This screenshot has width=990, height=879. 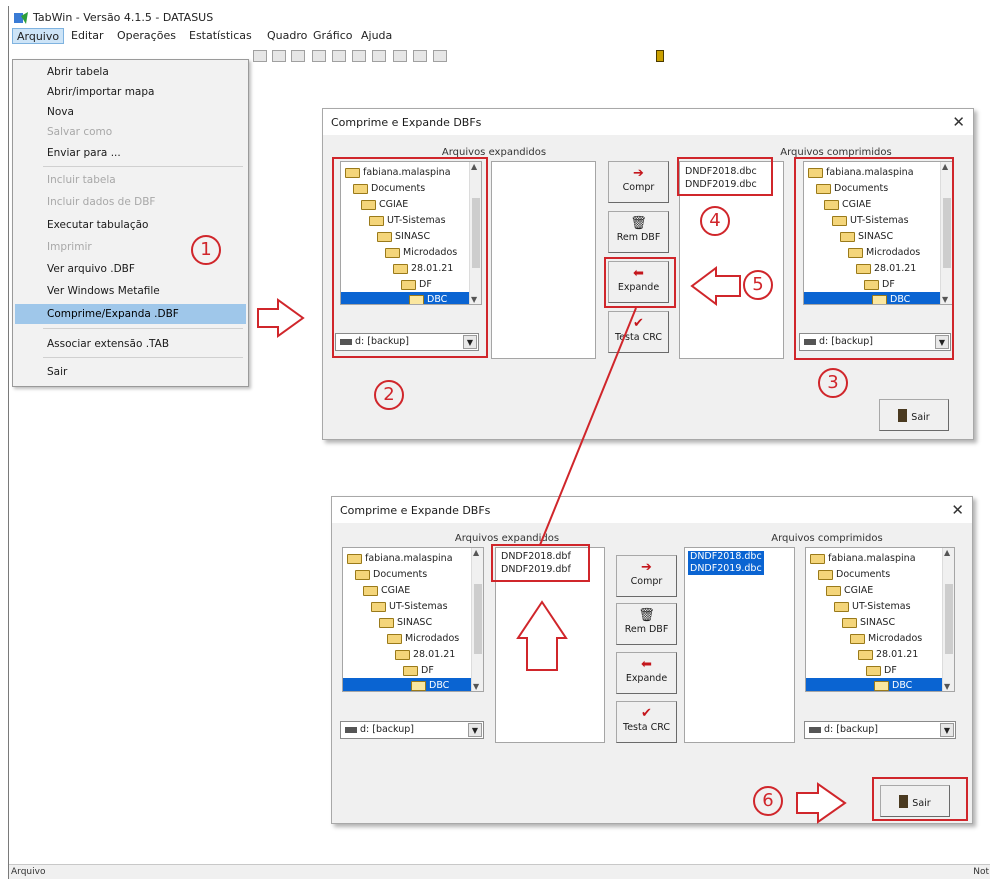 What do you see at coordinates (588, 426) in the screenshot?
I see `connector-line` at bounding box center [588, 426].